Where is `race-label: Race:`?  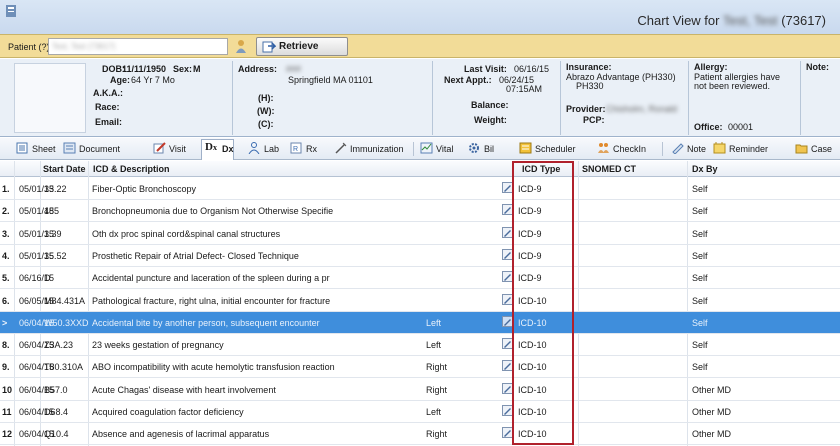
race-label: Race: is located at coordinates (107, 107).